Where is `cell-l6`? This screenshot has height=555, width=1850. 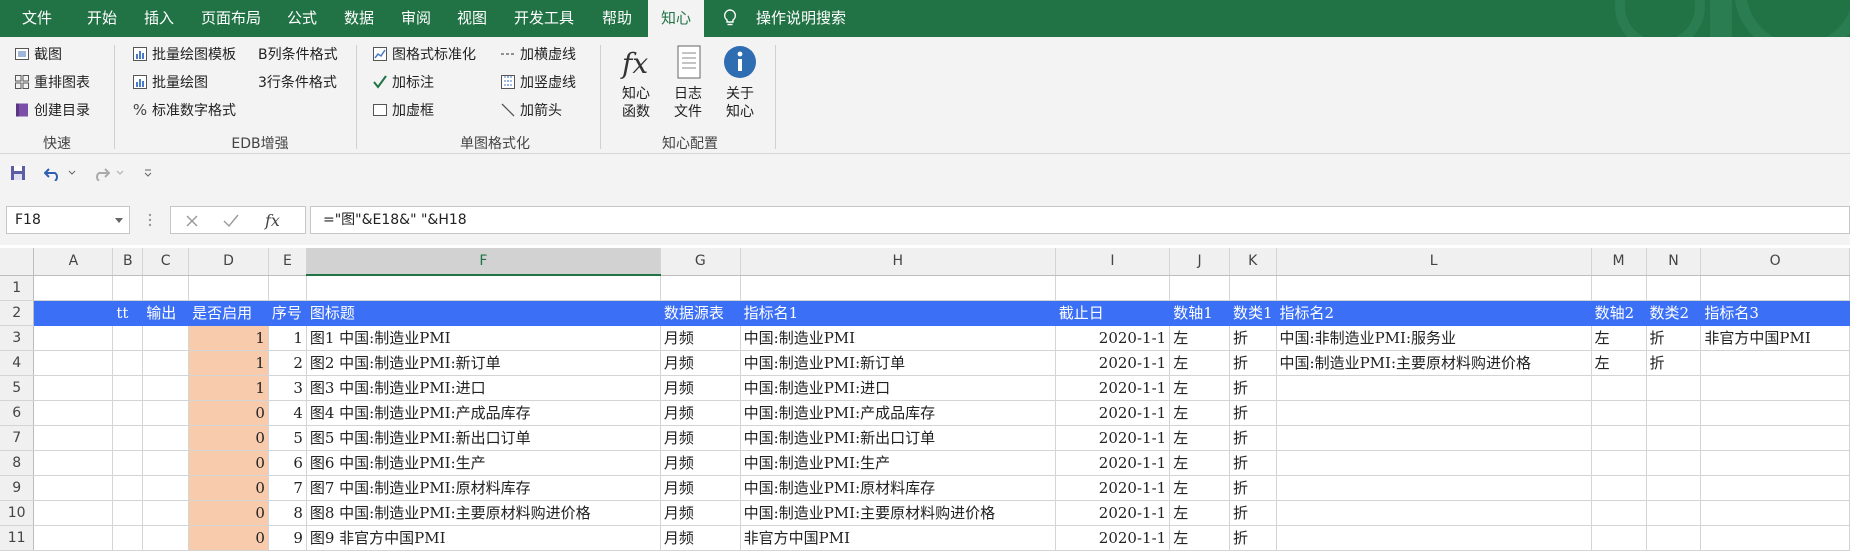 cell-l6 is located at coordinates (1434, 413).